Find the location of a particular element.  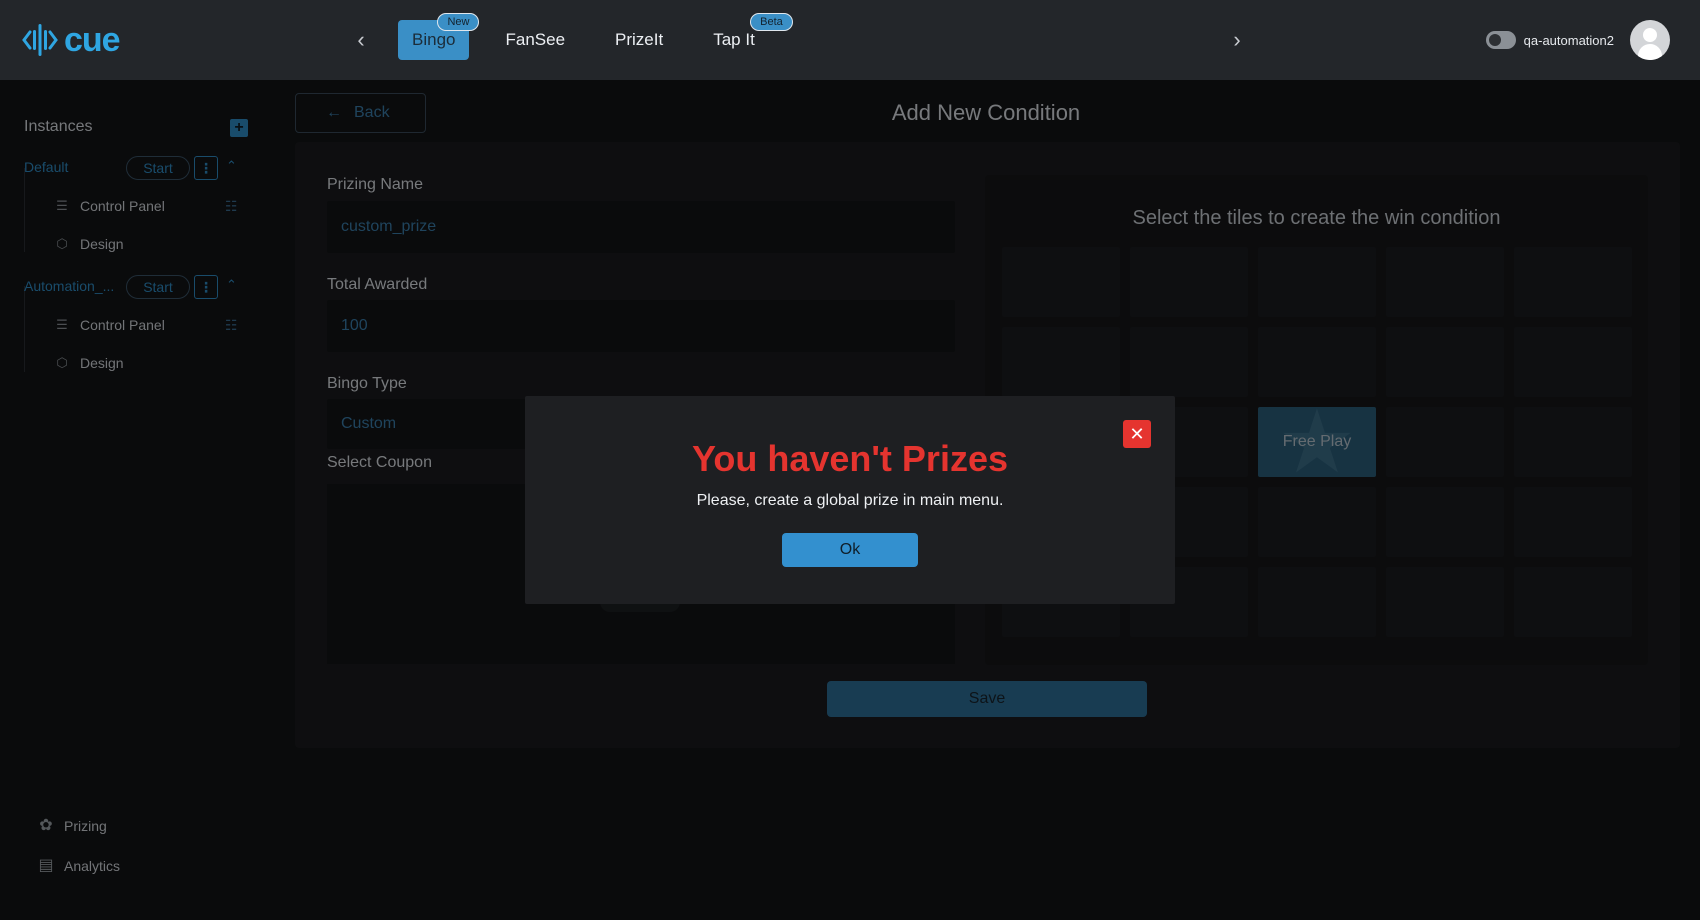

chevron-left-icon: ‹ is located at coordinates (361, 40).